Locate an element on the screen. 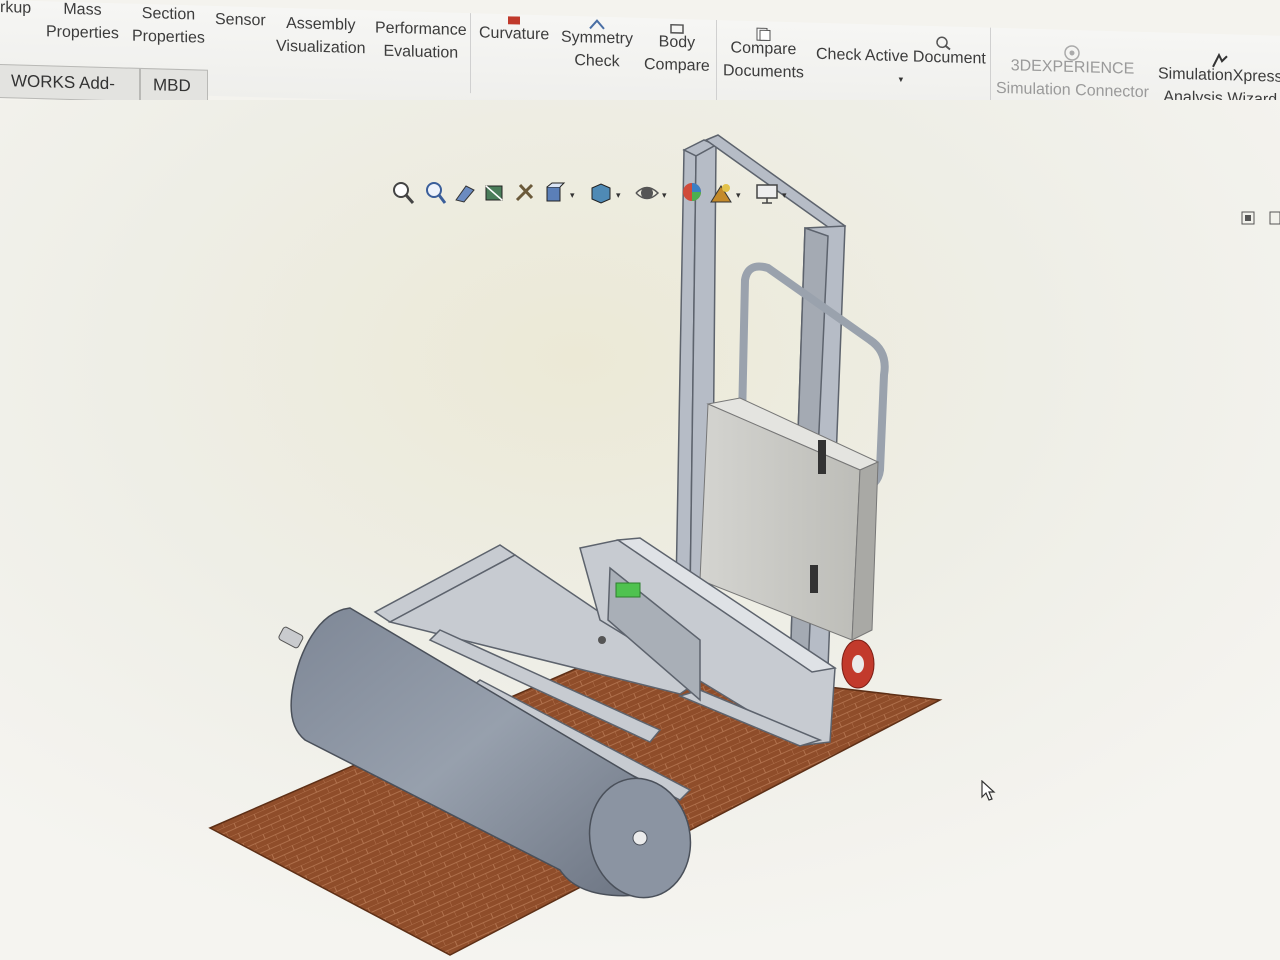 This screenshot has width=1280, height=960. ribbon-section-label2: Properties is located at coordinates (168, 37).